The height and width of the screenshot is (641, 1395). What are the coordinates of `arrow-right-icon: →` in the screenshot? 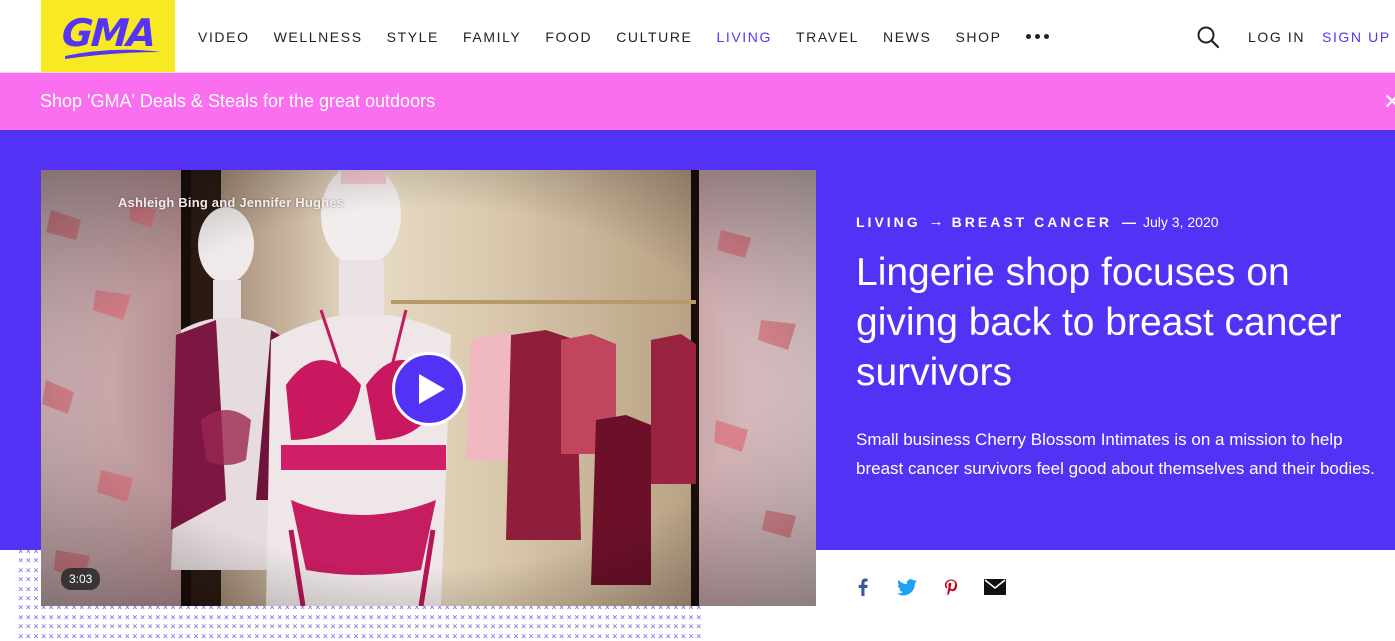 It's located at (936, 221).